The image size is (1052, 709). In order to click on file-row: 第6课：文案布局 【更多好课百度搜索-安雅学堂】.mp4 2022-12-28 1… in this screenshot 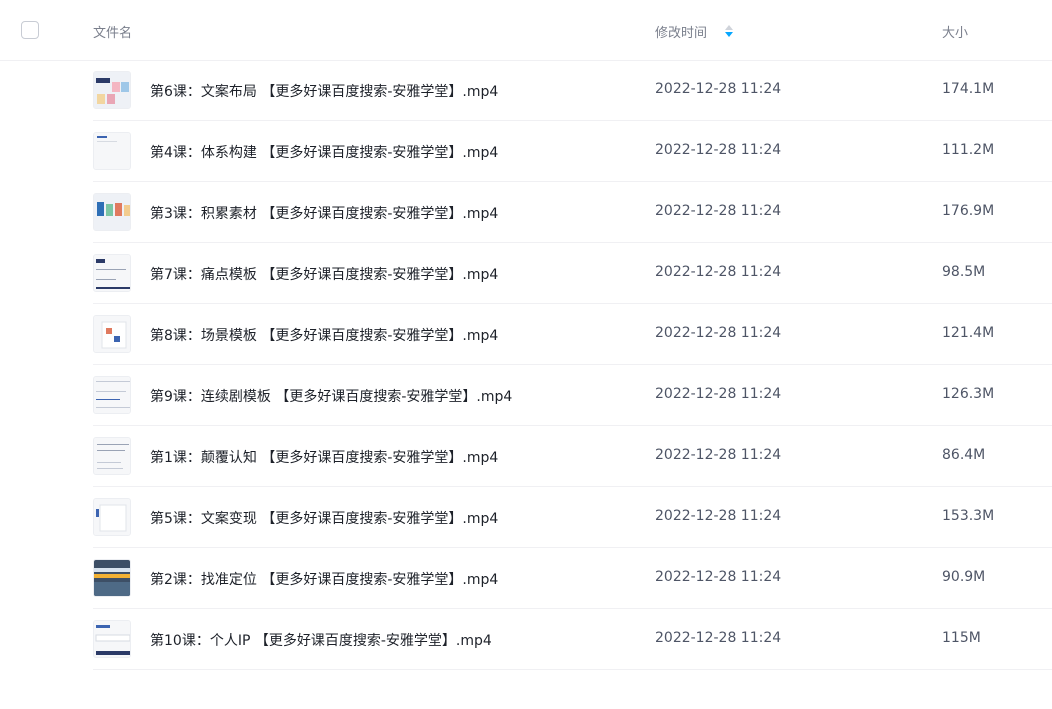, I will do `click(526, 90)`.